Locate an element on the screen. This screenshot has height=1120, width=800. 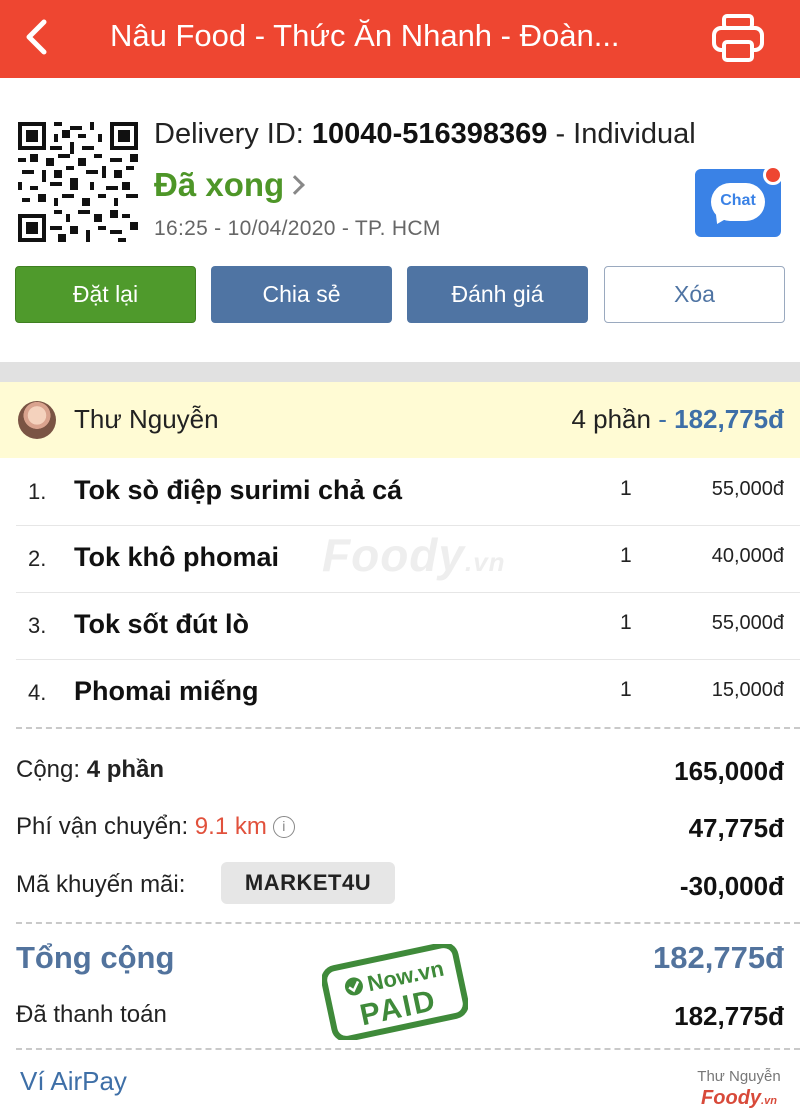
delivery-type: - Individual is located at coordinates (625, 134).